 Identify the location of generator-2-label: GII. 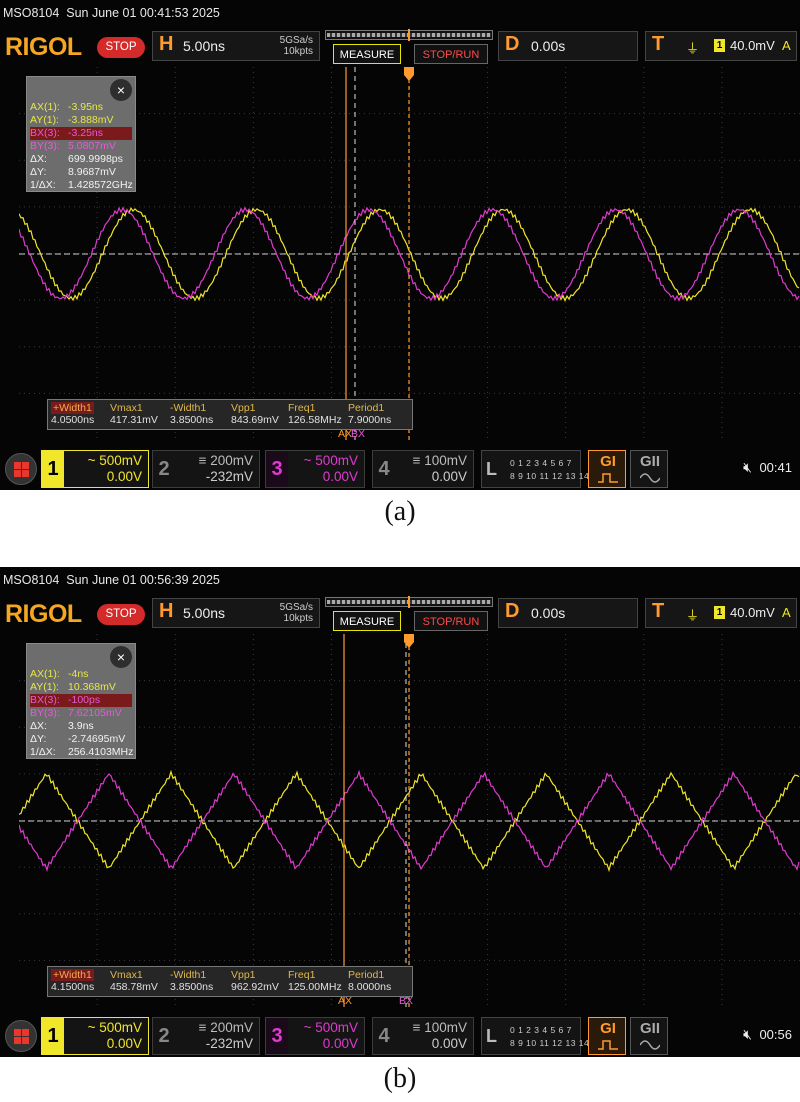
(649, 461).